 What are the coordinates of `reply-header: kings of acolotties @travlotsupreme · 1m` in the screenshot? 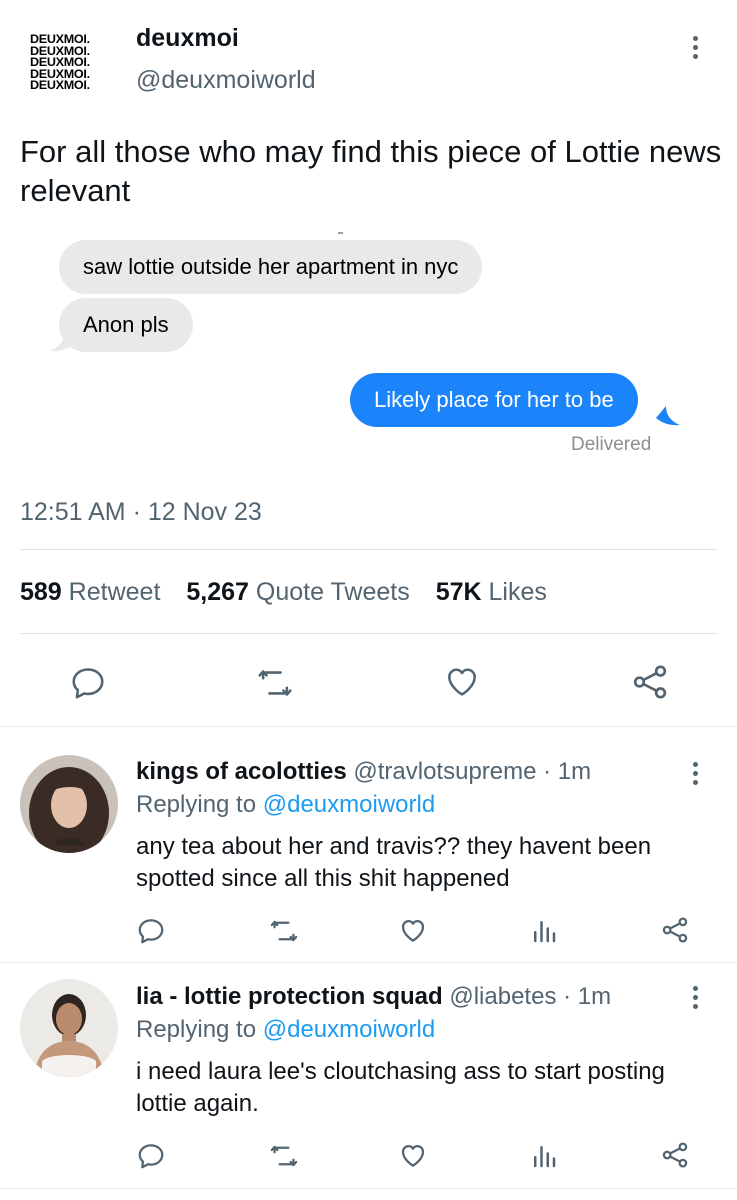 It's located at (363, 772).